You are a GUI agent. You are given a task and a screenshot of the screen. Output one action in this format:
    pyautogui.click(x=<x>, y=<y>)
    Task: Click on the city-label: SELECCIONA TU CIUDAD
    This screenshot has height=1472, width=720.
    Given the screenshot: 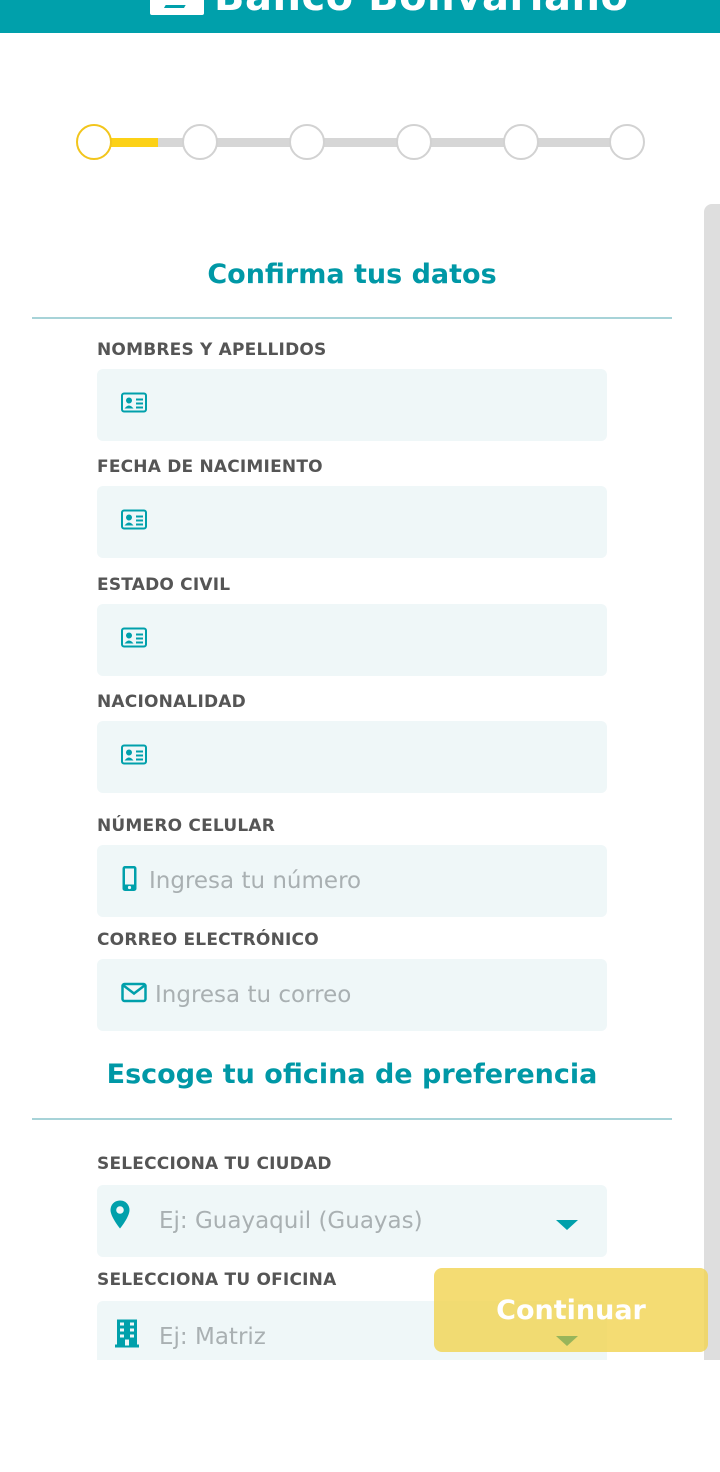 What is the action you would take?
    pyautogui.click(x=214, y=1164)
    